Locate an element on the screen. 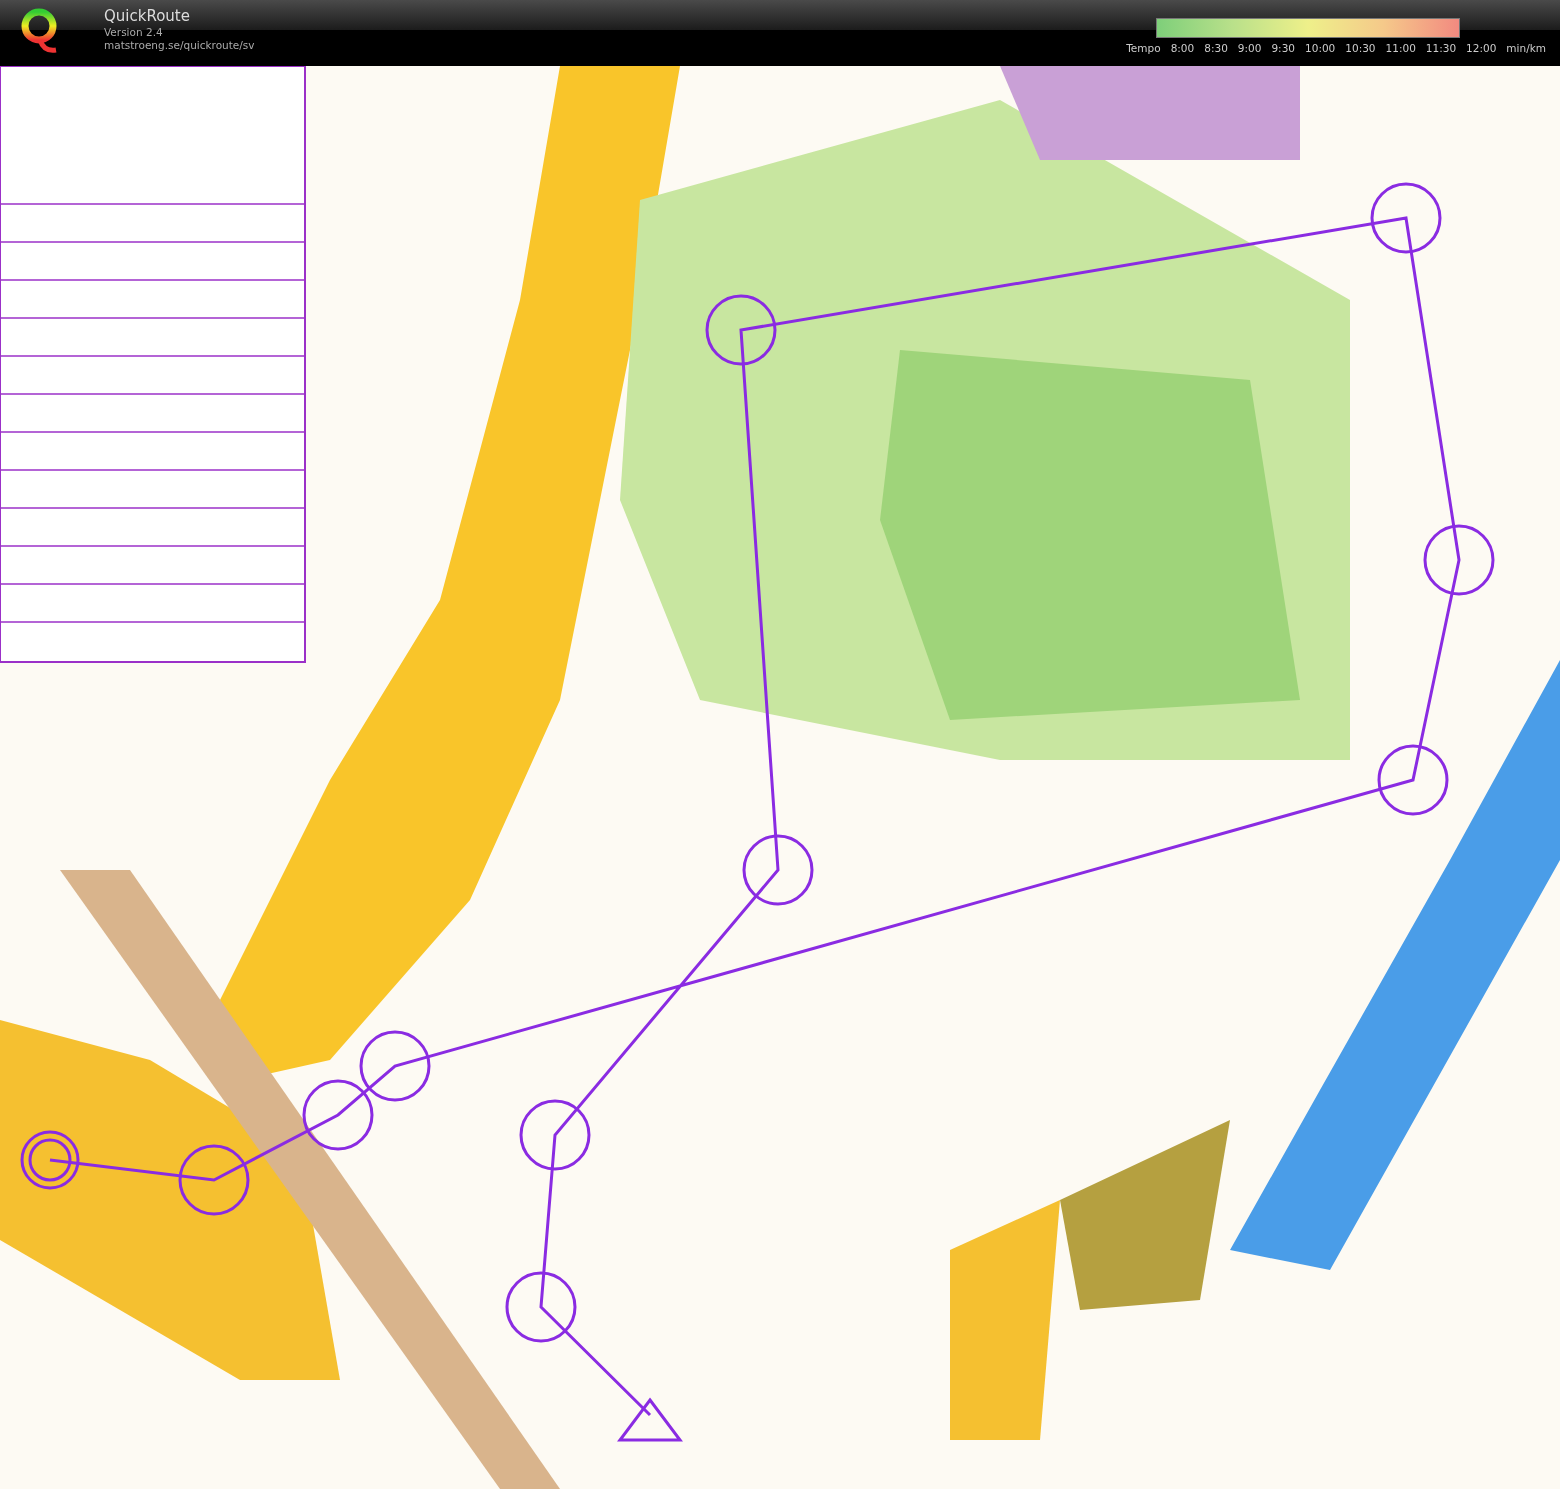 The height and width of the screenshot is (1489, 1560). tempo-tick: 8:30 is located at coordinates (1216, 48).